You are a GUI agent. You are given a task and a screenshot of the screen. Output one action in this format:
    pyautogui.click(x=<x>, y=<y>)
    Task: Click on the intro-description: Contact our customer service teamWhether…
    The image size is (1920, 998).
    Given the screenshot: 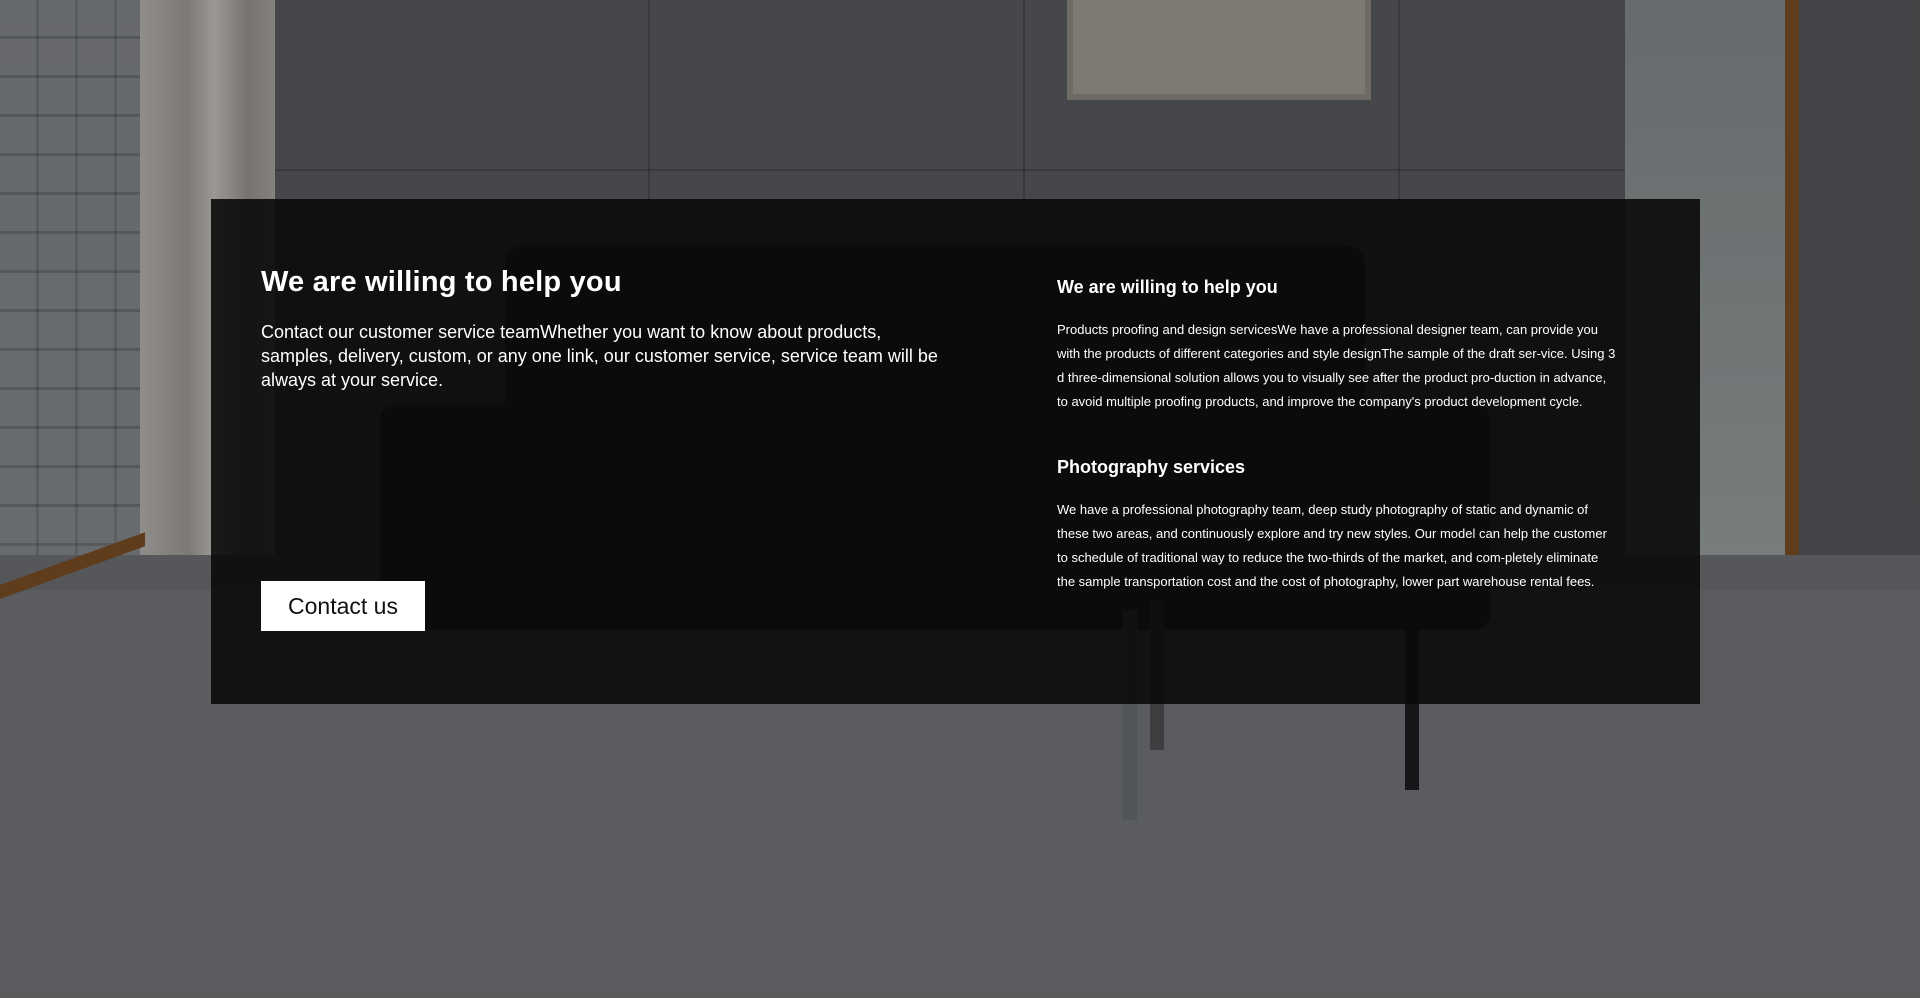 What is the action you would take?
    pyautogui.click(x=599, y=356)
    